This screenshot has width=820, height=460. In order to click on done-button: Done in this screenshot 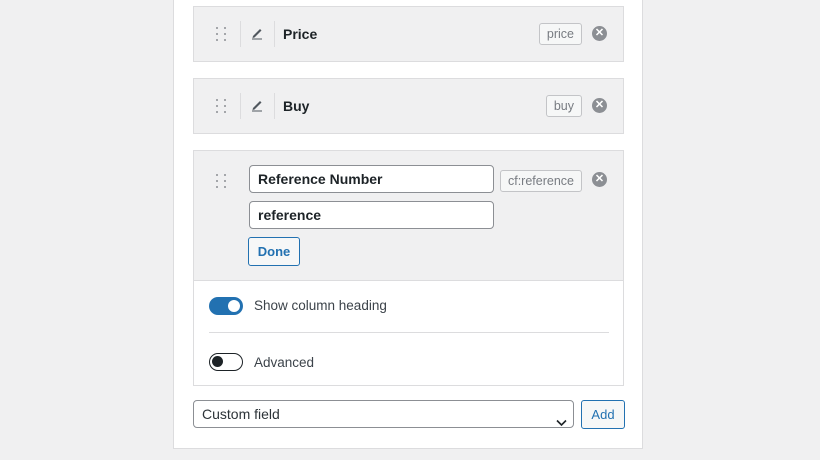, I will do `click(274, 251)`.